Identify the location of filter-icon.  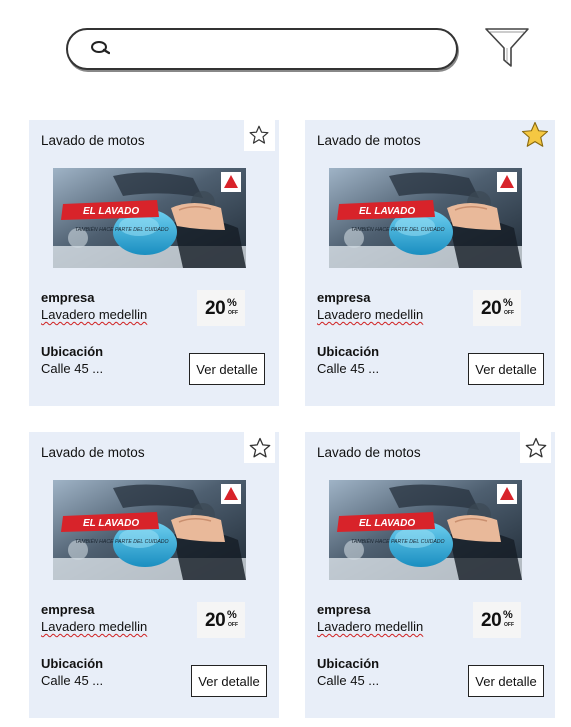
(507, 48).